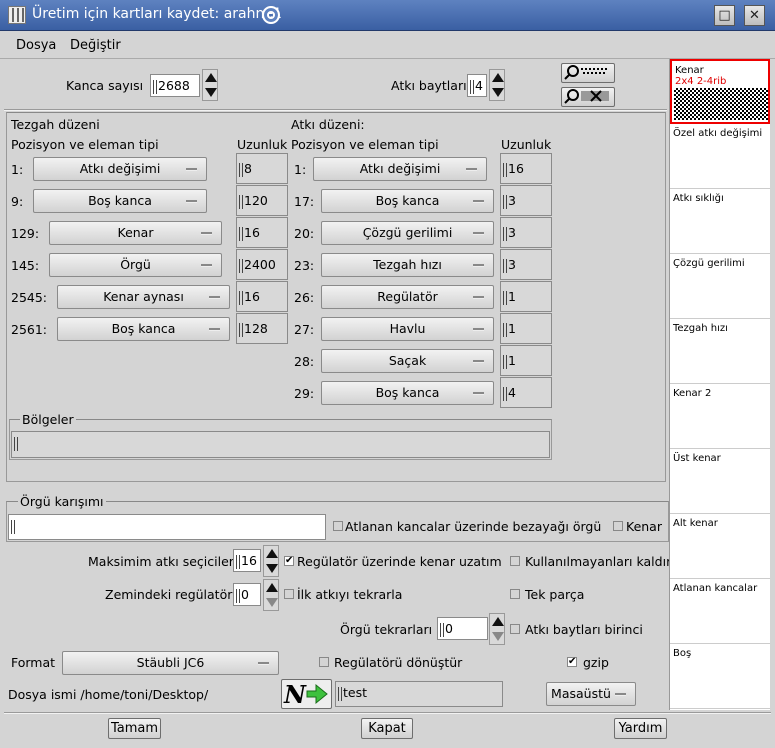 The width and height of the screenshot is (775, 748). I want to click on atki-row-type-select: Regülatör, so click(407, 297).